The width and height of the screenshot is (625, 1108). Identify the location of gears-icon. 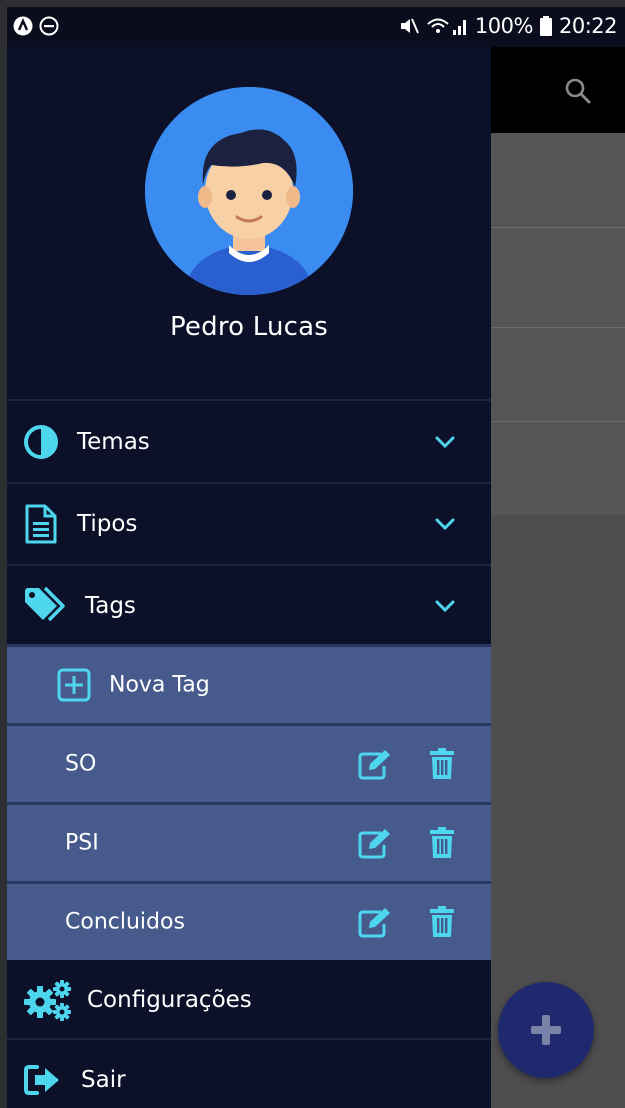
(47, 1000).